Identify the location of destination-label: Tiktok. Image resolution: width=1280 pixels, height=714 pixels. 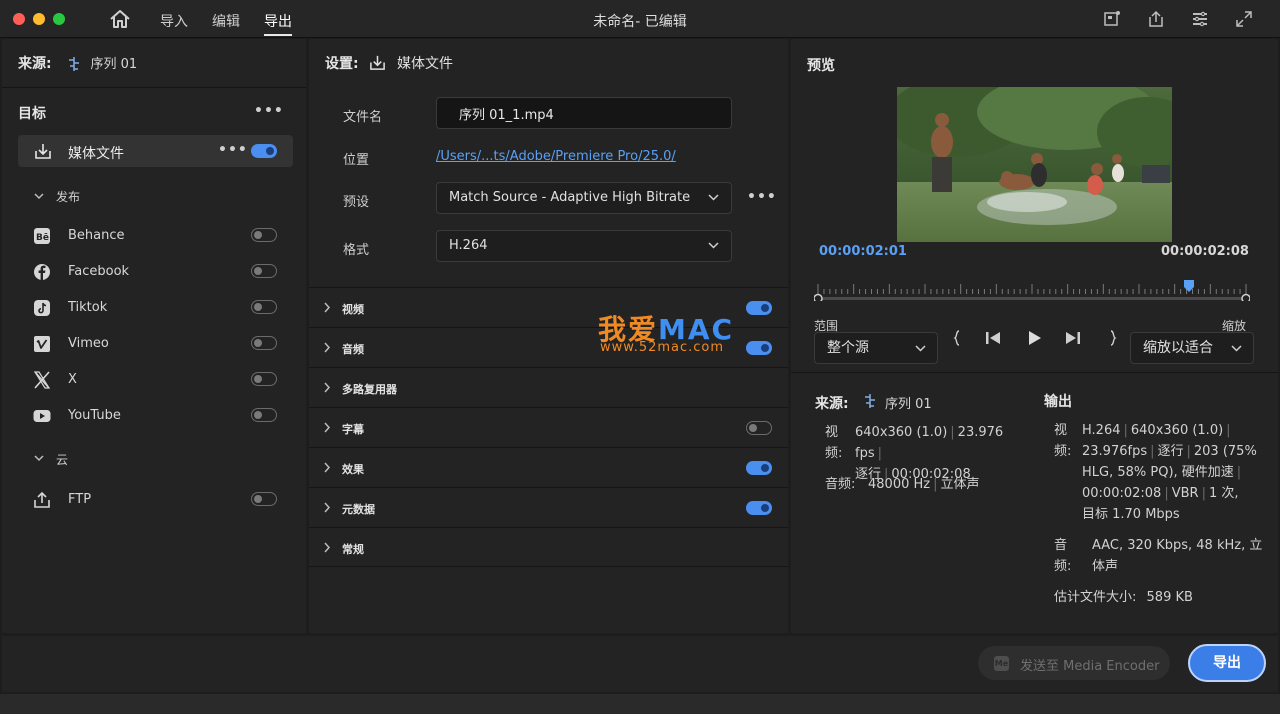
(88, 307).